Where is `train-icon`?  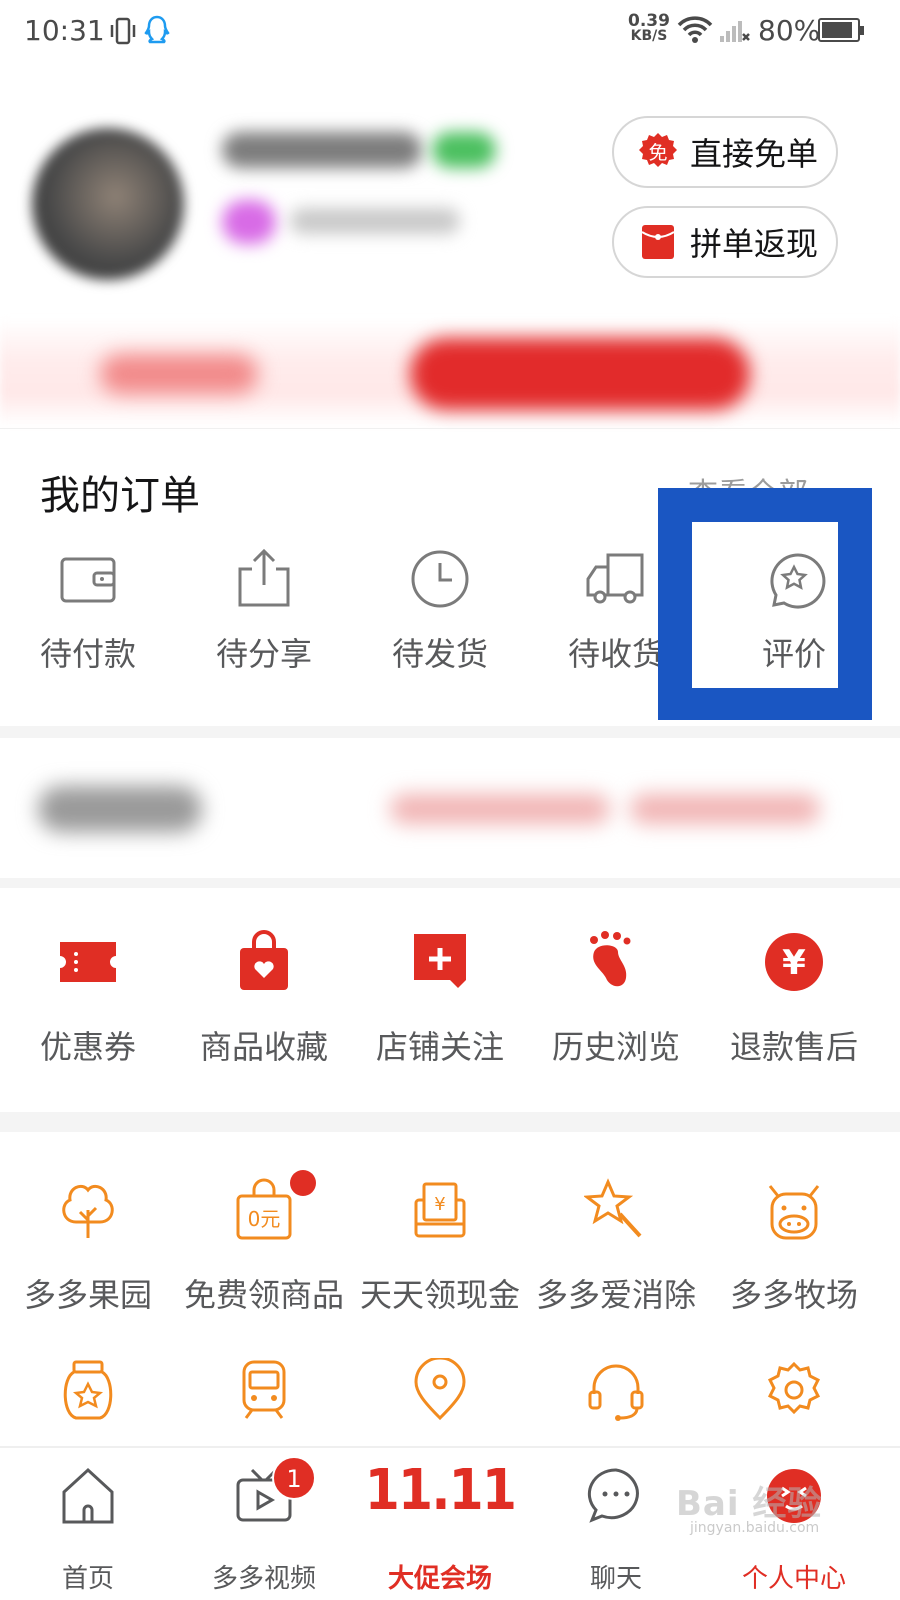 train-icon is located at coordinates (264, 1389).